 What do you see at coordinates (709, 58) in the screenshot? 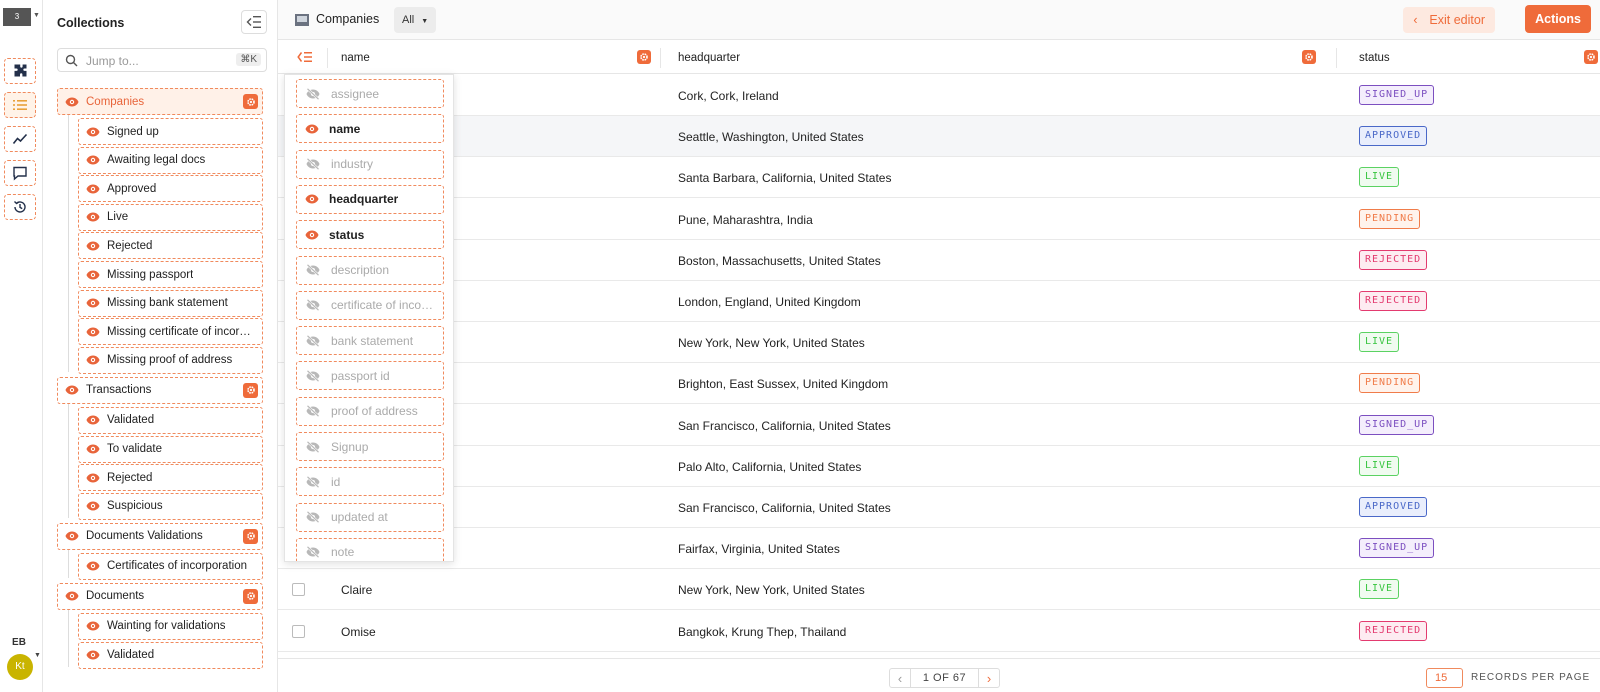
I see `column-header-headquarter: headquarter` at bounding box center [709, 58].